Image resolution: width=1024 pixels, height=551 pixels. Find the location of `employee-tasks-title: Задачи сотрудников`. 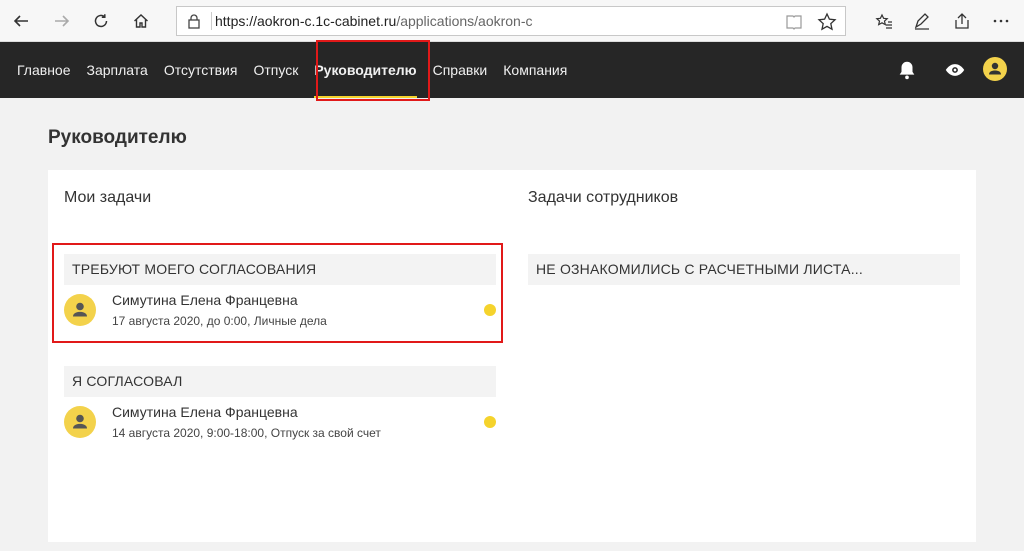

employee-tasks-title: Задачи сотрудников is located at coordinates (603, 197).